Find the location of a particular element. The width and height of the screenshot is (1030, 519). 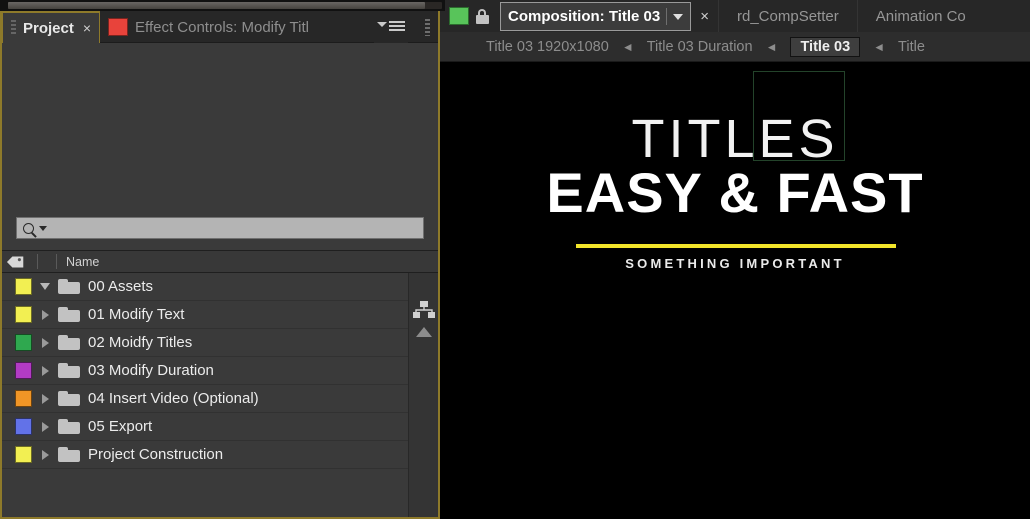

tab-grip-icon is located at coordinates (13, 28).